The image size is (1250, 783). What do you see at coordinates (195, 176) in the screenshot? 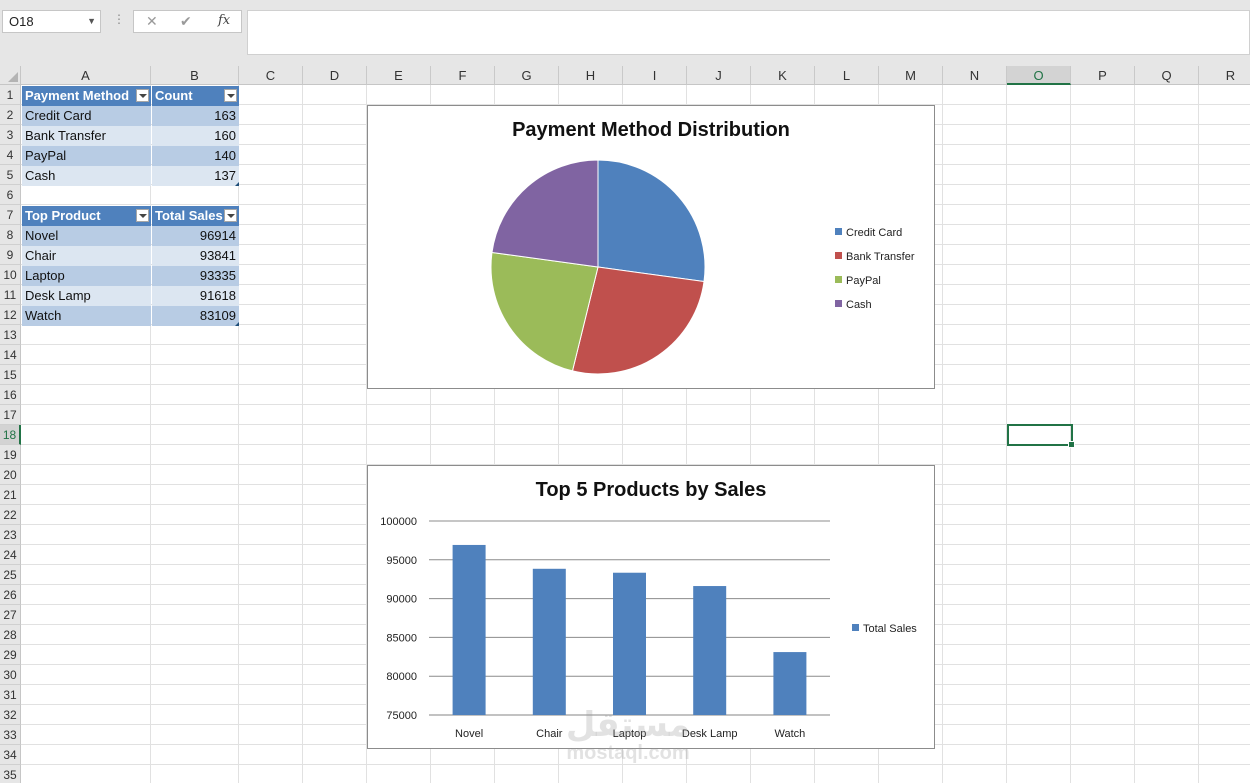
I see `table-cell-value: 137` at bounding box center [195, 176].